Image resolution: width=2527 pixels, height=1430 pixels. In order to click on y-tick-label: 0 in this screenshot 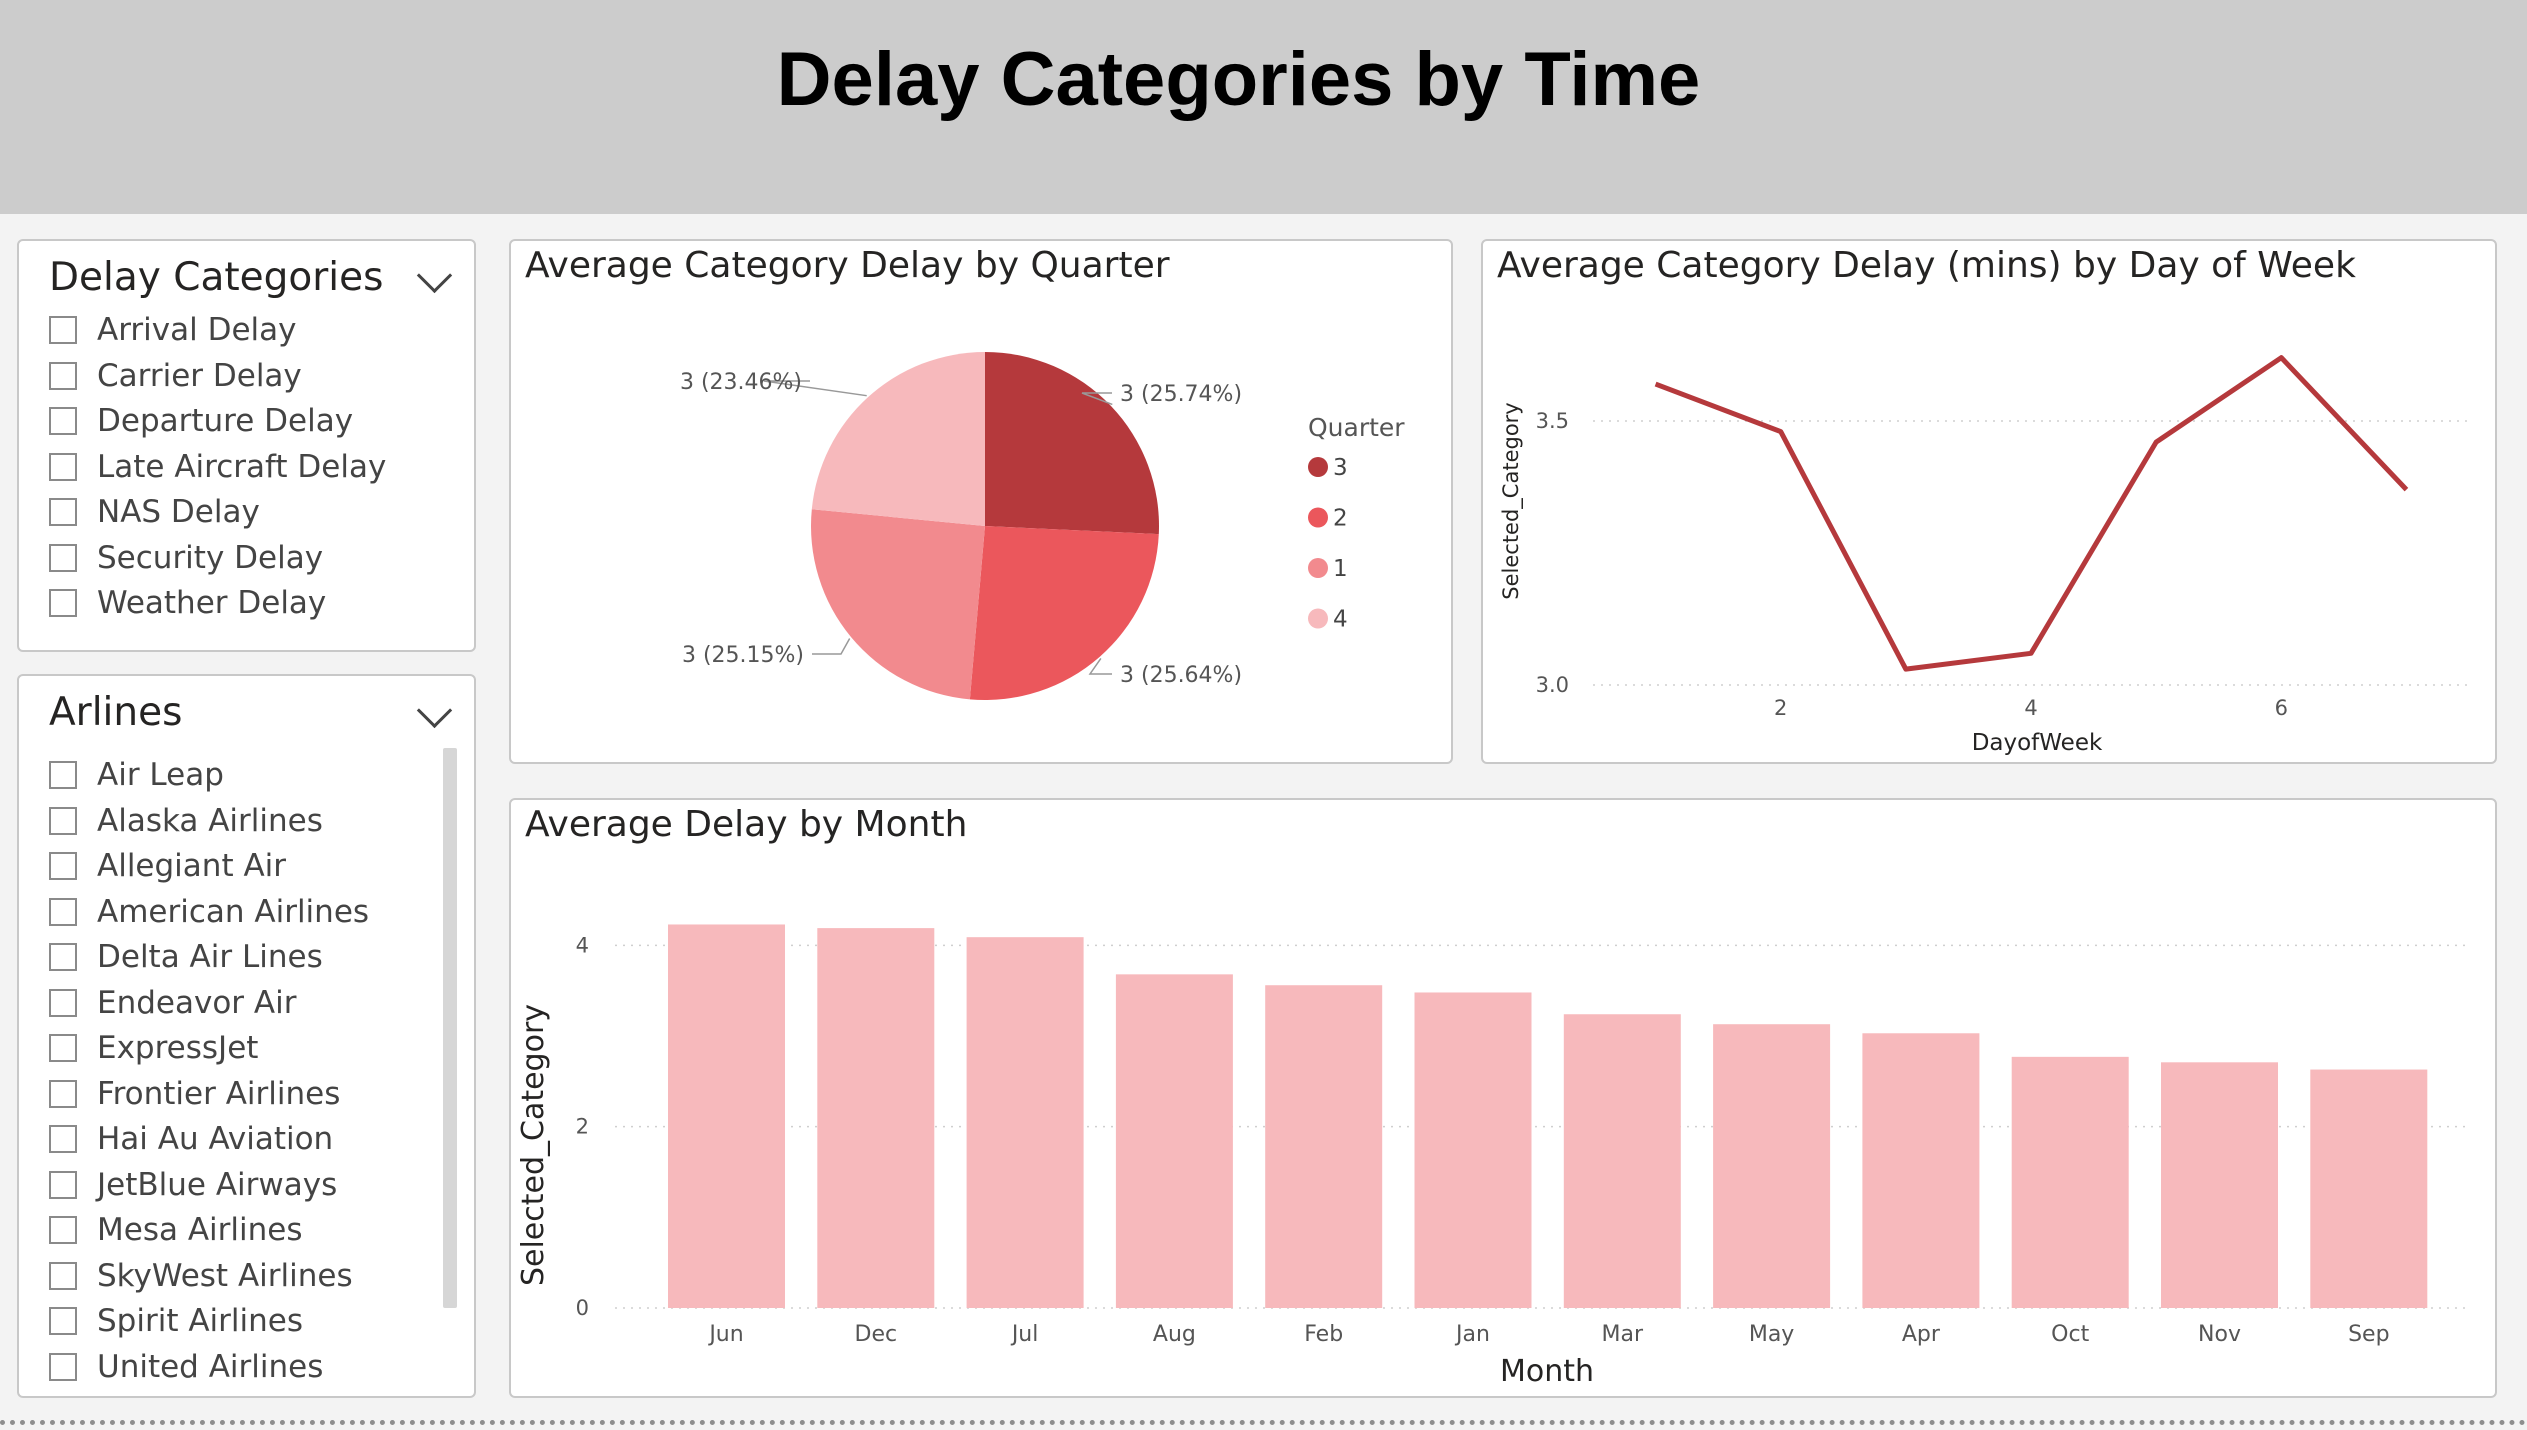, I will do `click(582, 1308)`.